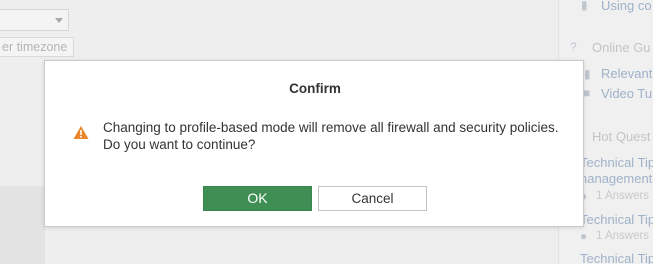 The width and height of the screenshot is (653, 264). Describe the element at coordinates (81, 132) in the screenshot. I see `warning-icon` at that location.